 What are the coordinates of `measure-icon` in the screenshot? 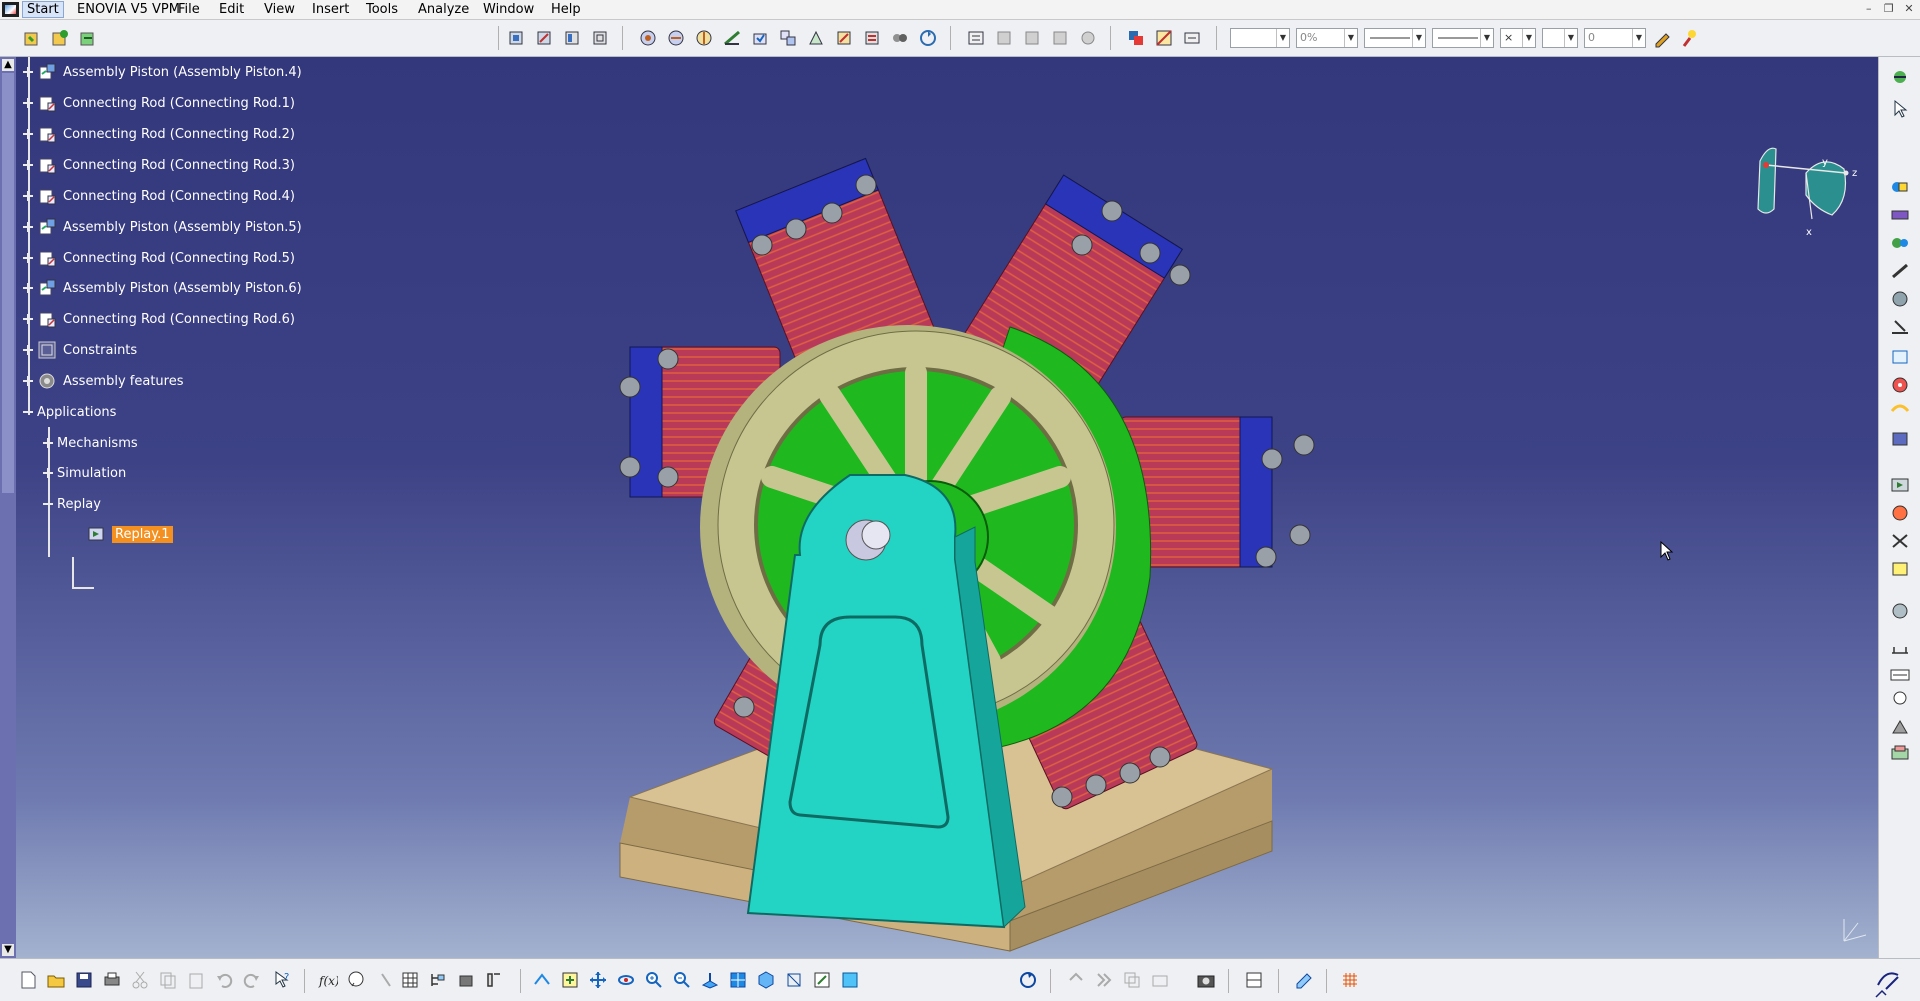 It's located at (1900, 649).